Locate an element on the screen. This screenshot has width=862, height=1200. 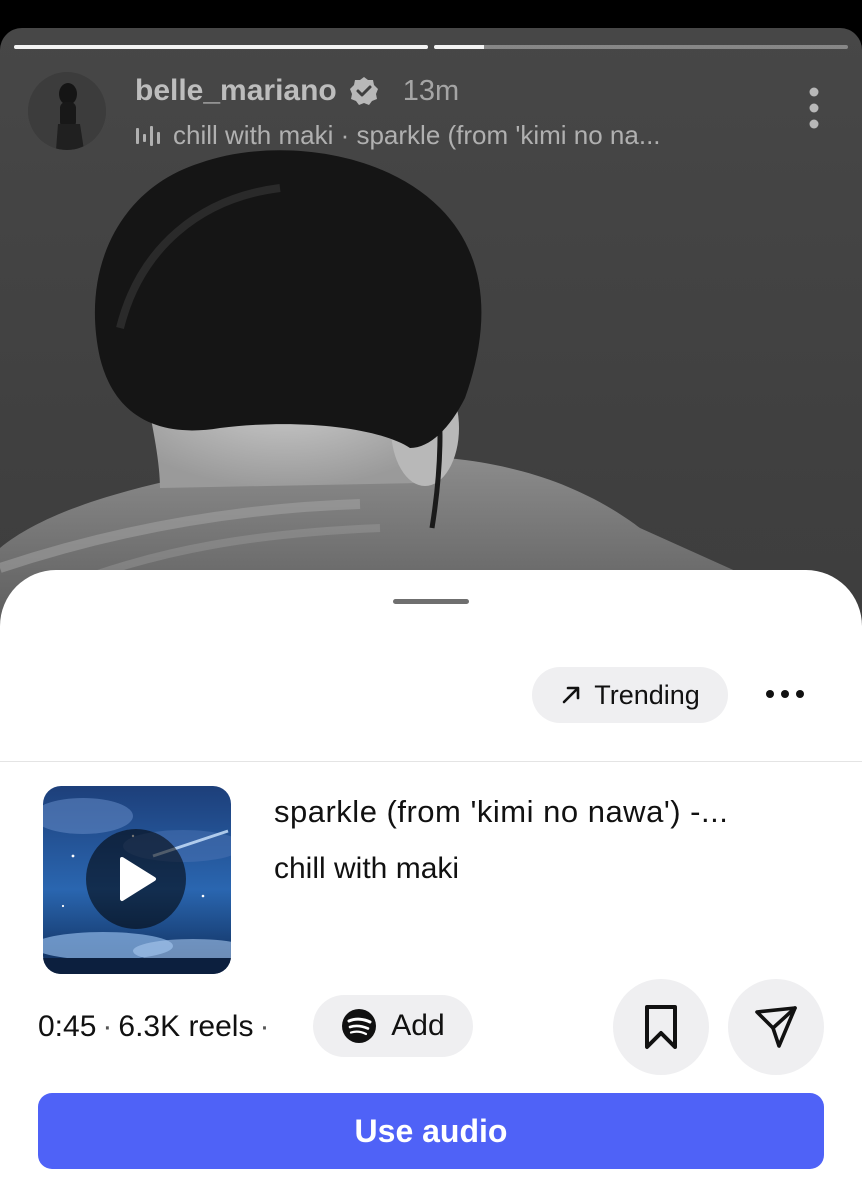
username-row: belle_mariano 13m is located at coordinates (297, 91).